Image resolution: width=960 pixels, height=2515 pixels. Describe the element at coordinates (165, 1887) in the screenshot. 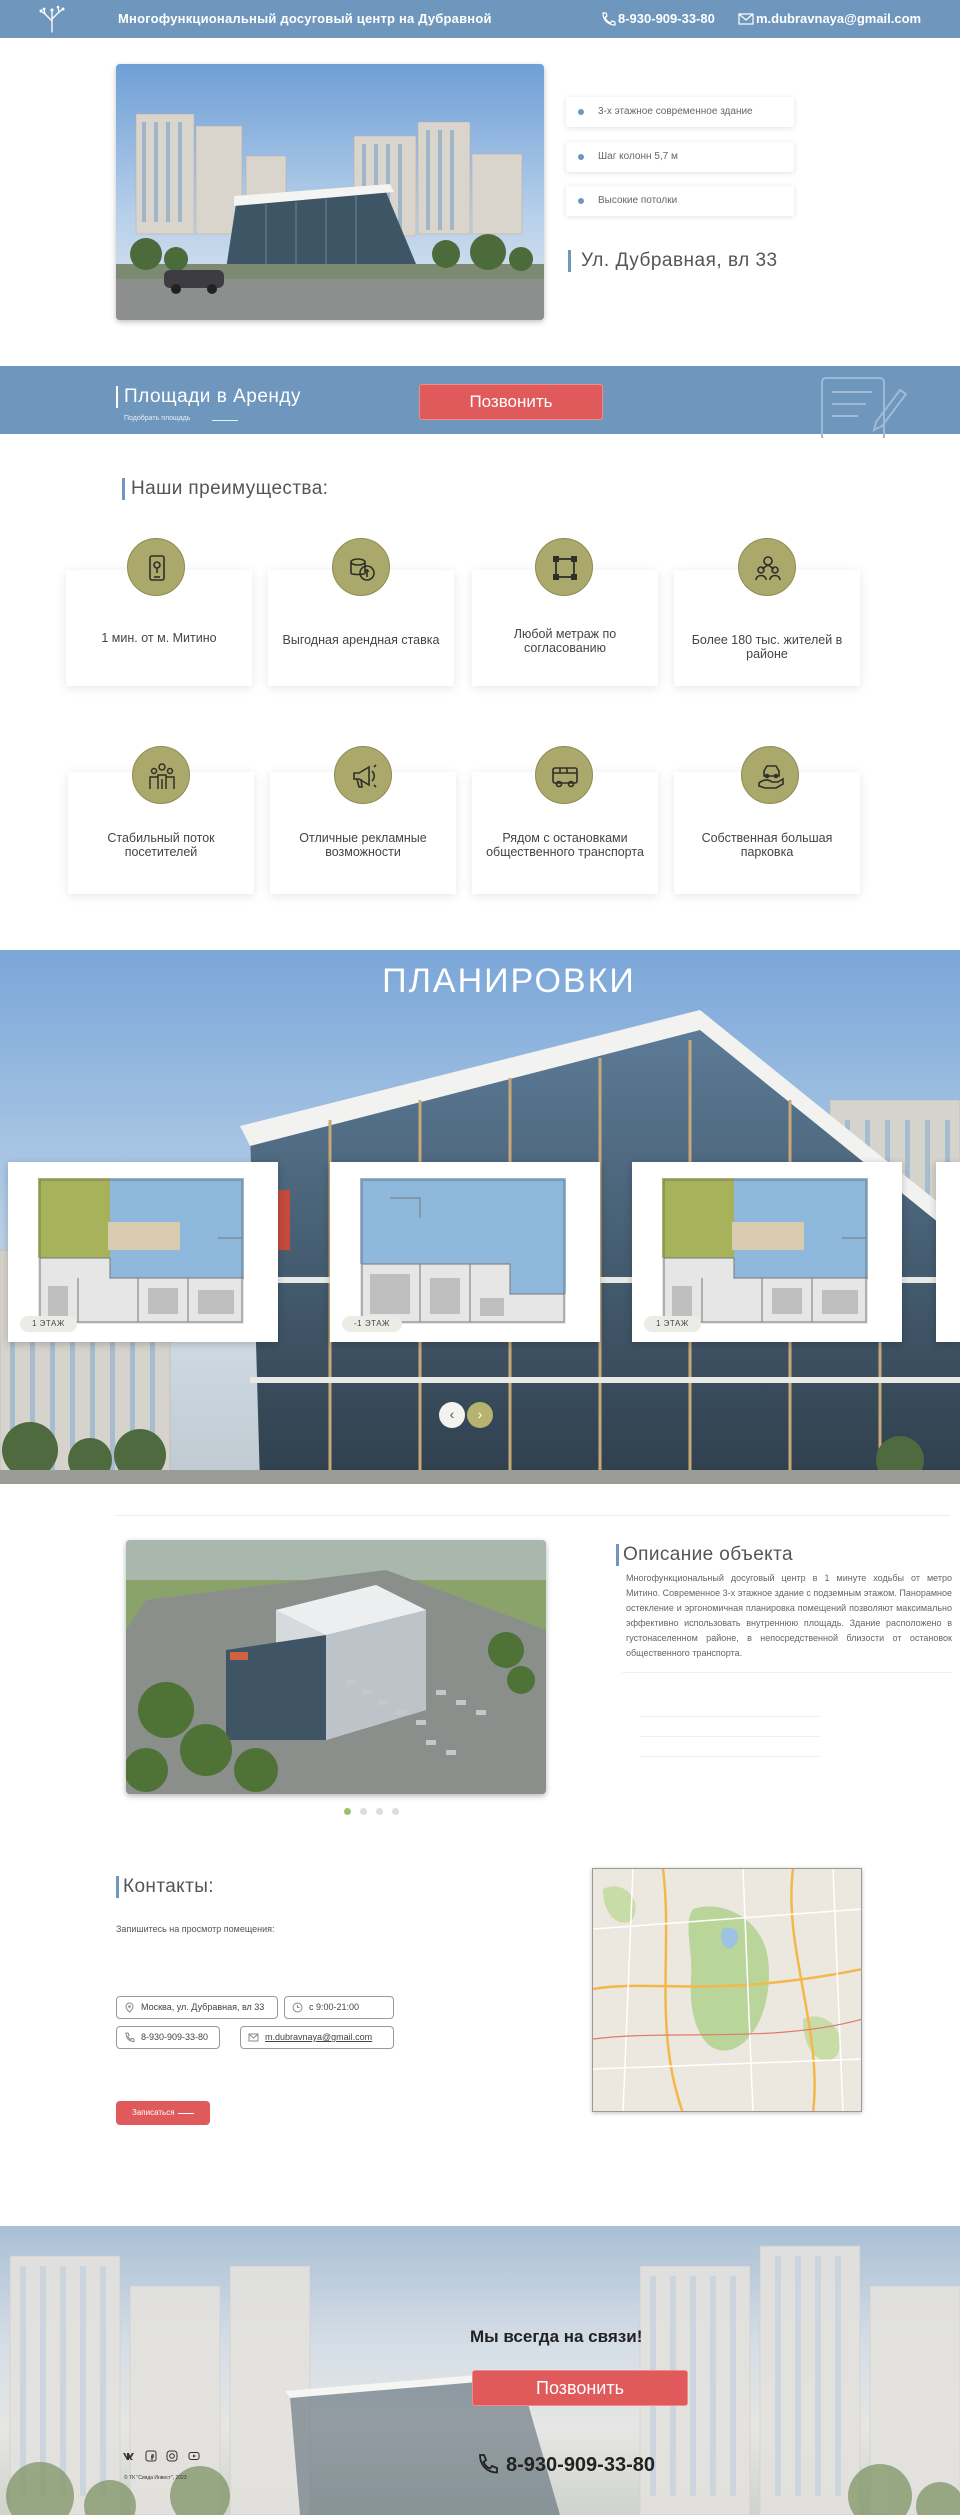

I see `contacts-title: Контакты:` at that location.